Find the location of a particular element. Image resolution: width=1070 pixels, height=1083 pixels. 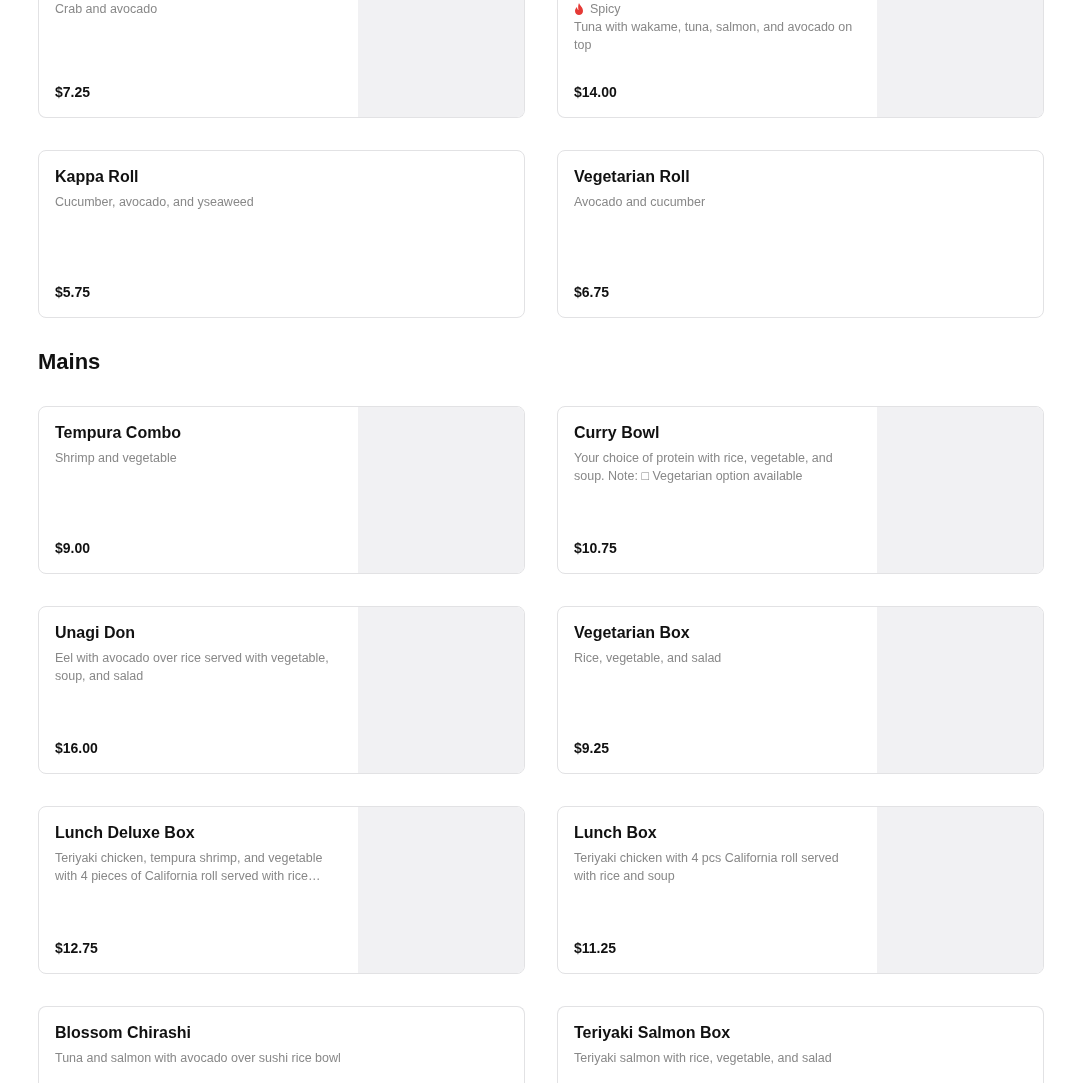

item-description: Cucumber, avocado, and yseaweed is located at coordinates (155, 202).